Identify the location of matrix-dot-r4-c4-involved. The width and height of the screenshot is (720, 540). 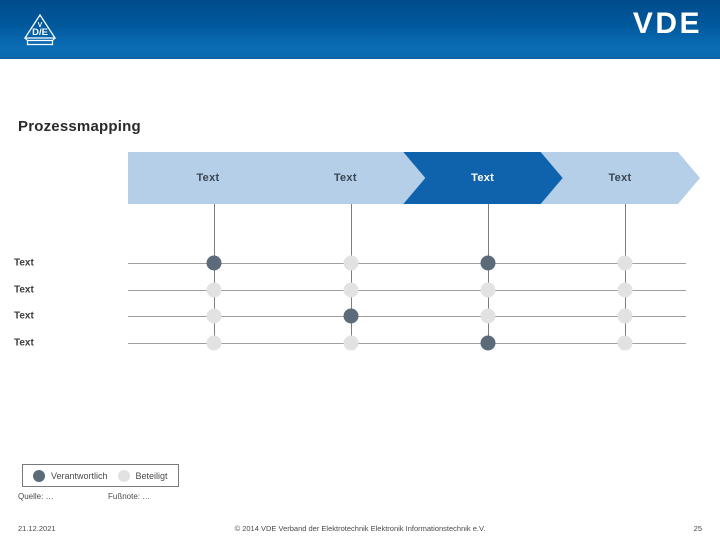
(625, 342).